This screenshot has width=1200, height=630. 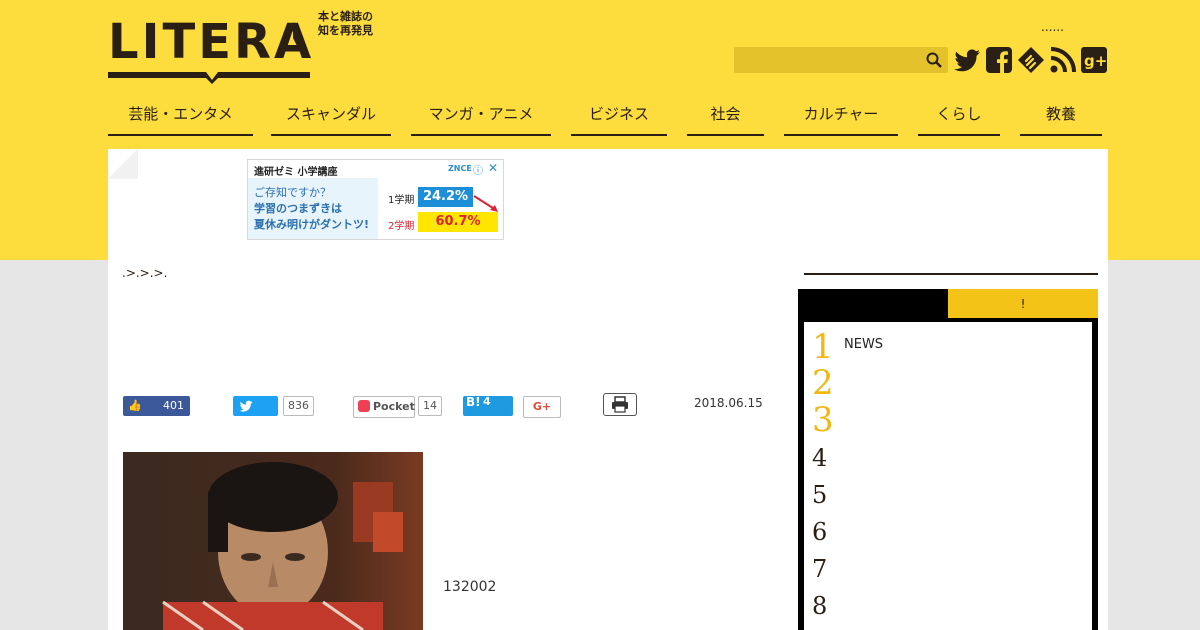 What do you see at coordinates (863, 344) in the screenshot?
I see `ranking-item-label: NEWS` at bounding box center [863, 344].